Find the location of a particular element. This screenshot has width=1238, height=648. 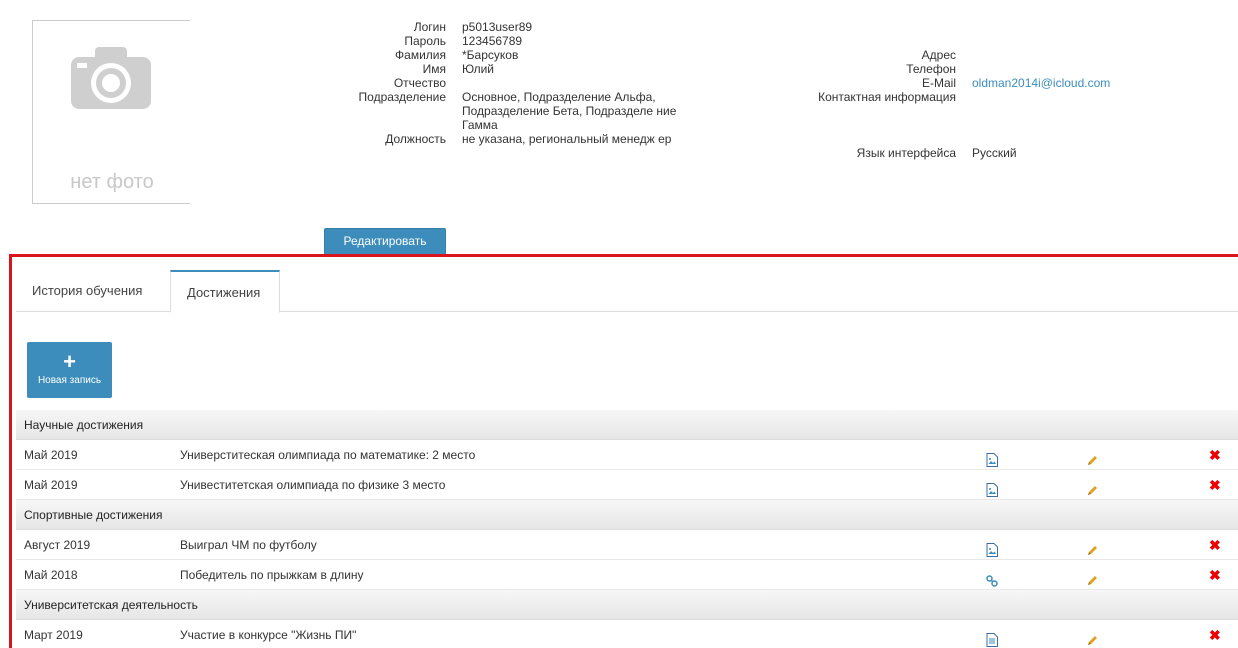

achievement-title: Выиграл ЧМ по футболу is located at coordinates (248, 545).